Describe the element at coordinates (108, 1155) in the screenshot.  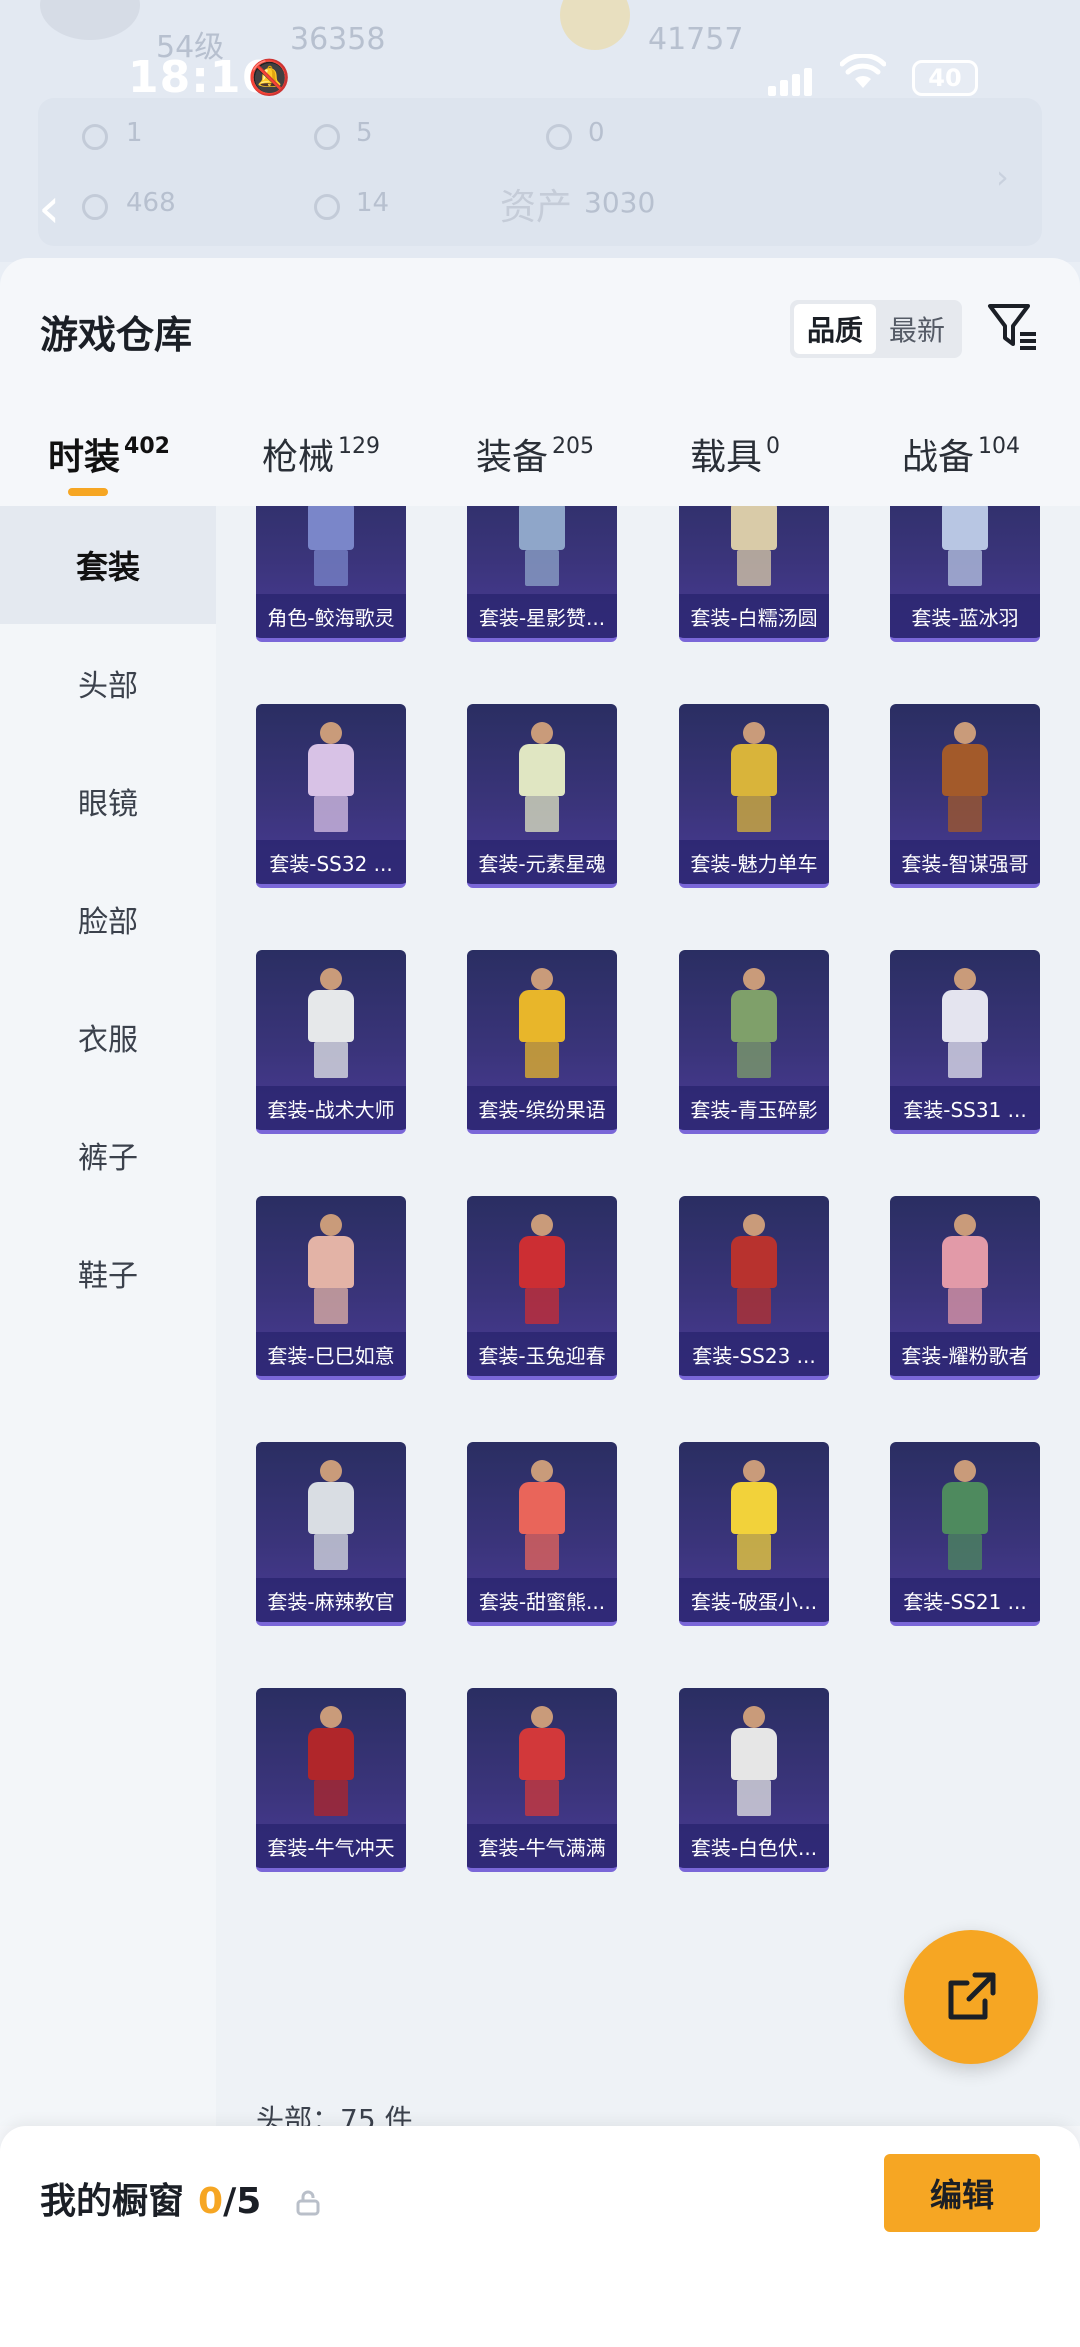
I see `side-item-pants: 裤子` at that location.